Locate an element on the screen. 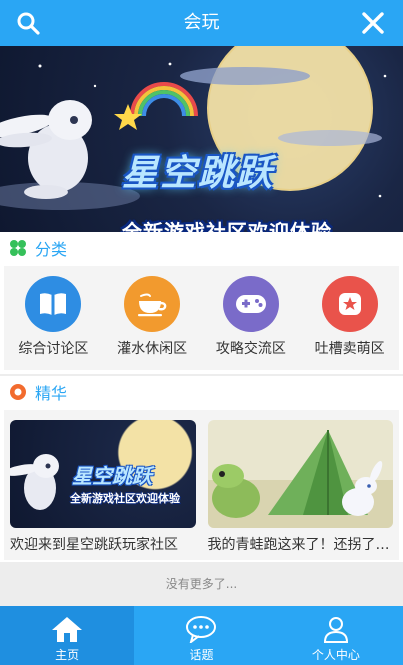 The height and width of the screenshot is (665, 403). tab-profile: 个人中心 is located at coordinates (336, 635).